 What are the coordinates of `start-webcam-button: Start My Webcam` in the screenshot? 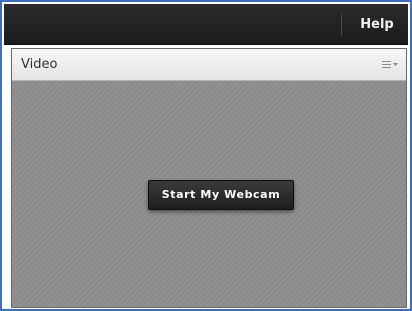 It's located at (221, 195).